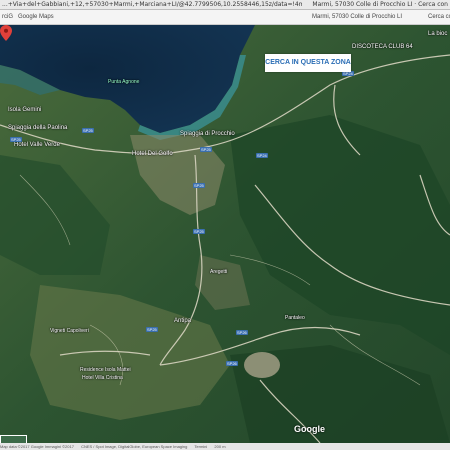 This screenshot has height=450, width=450. I want to click on label-hotel-valle-verde: Hotel Valle Verde, so click(37, 145).